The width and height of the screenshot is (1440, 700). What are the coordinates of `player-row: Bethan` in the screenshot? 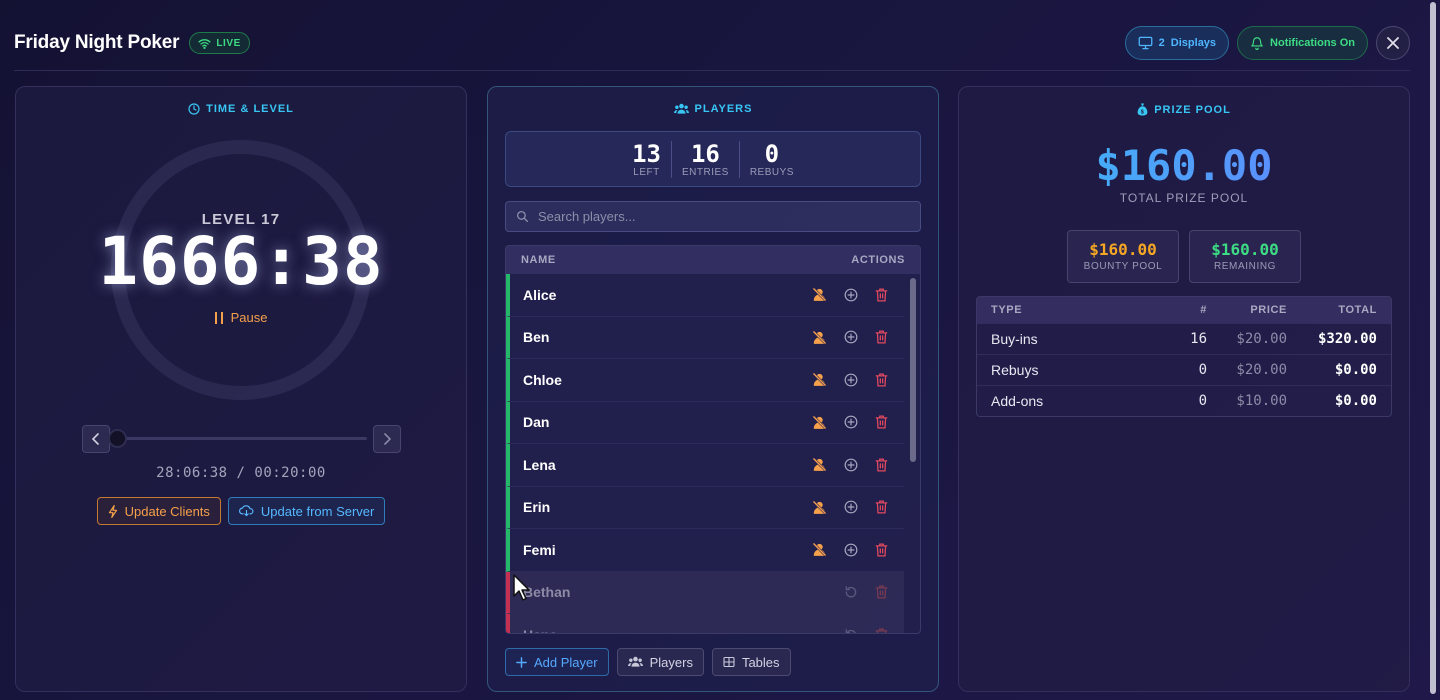 It's located at (705, 592).